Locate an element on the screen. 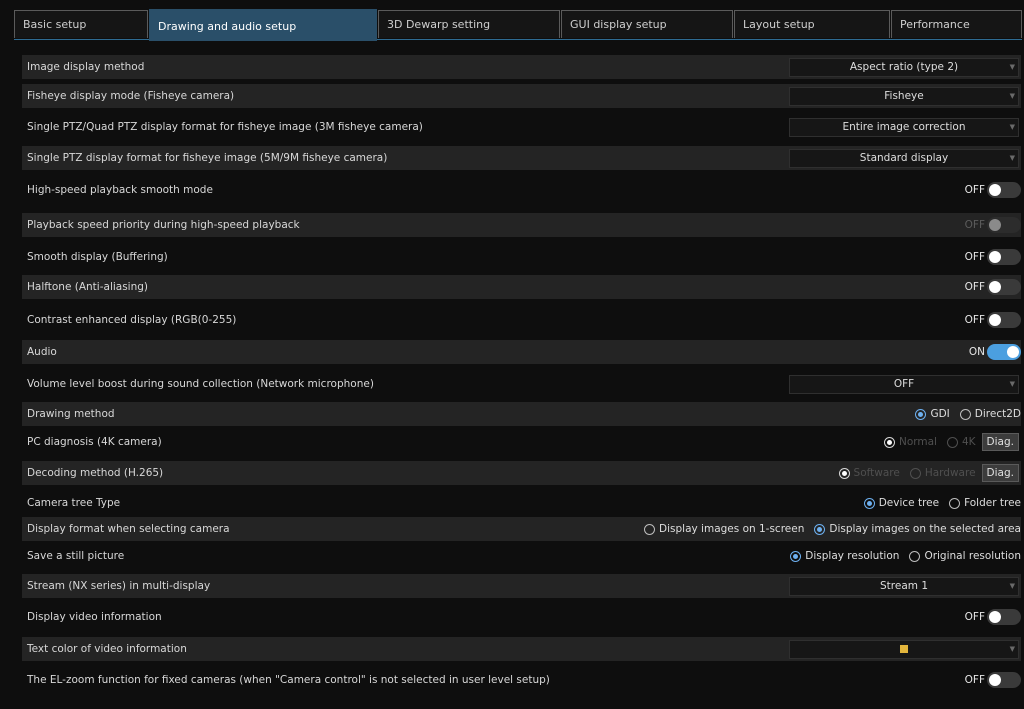 The height and width of the screenshot is (709, 1024). select-value: Entire image correction is located at coordinates (904, 127).